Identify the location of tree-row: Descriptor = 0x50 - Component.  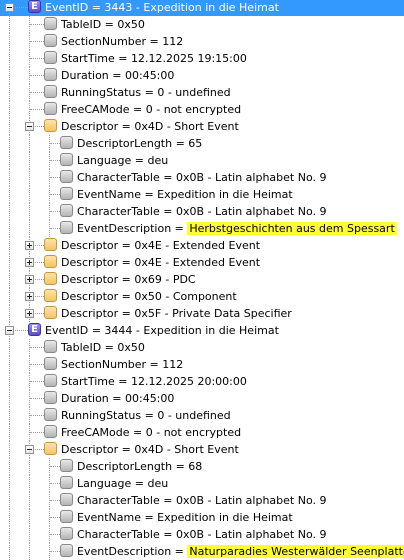
(202, 296).